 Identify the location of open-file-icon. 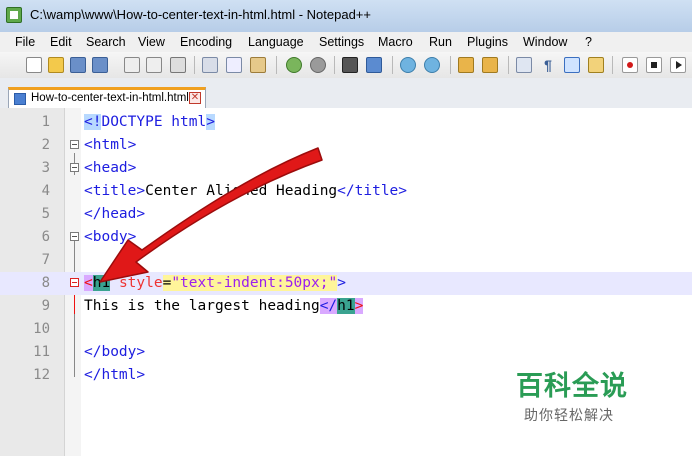
(56, 65).